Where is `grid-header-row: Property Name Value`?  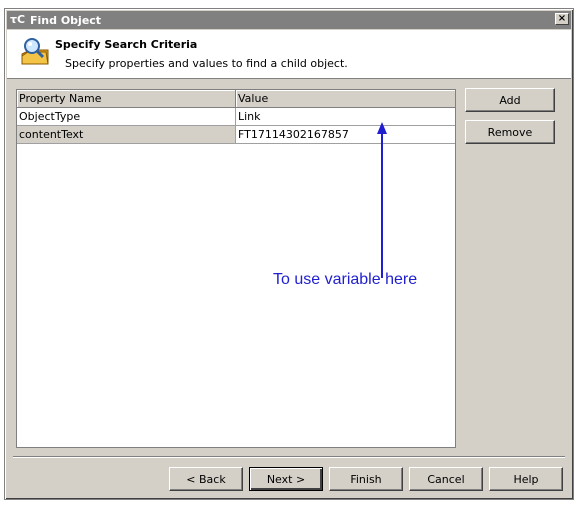
grid-header-row: Property Name Value is located at coordinates (236, 99).